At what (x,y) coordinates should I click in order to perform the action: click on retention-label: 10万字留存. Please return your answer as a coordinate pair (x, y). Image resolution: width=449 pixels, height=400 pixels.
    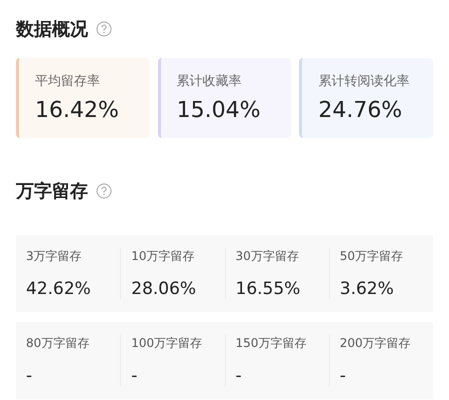
    Looking at the image, I should click on (163, 256).